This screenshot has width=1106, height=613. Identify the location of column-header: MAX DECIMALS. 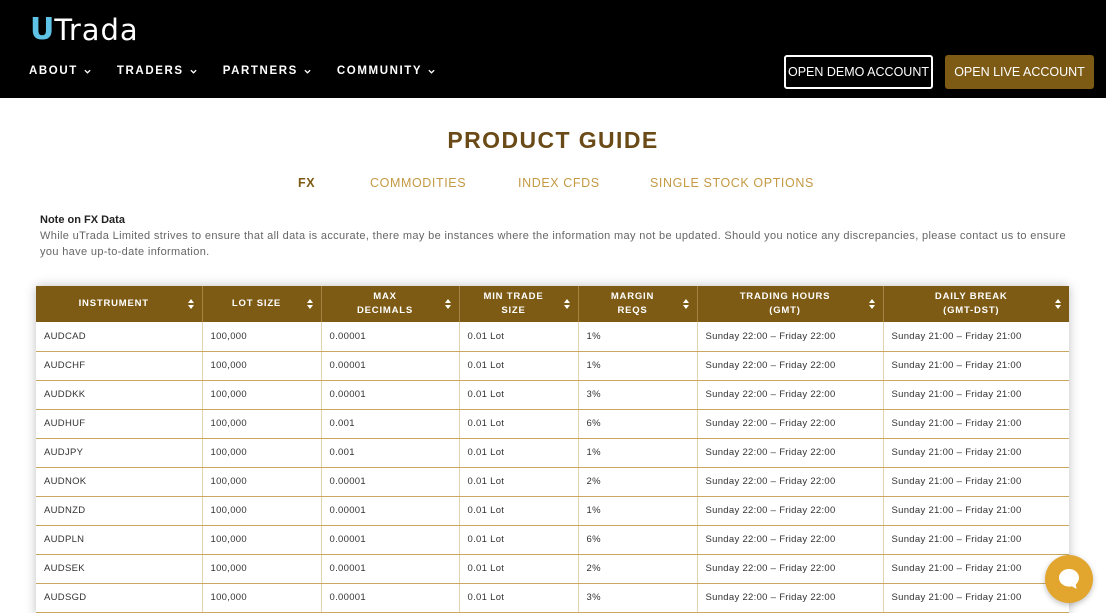
(390, 304).